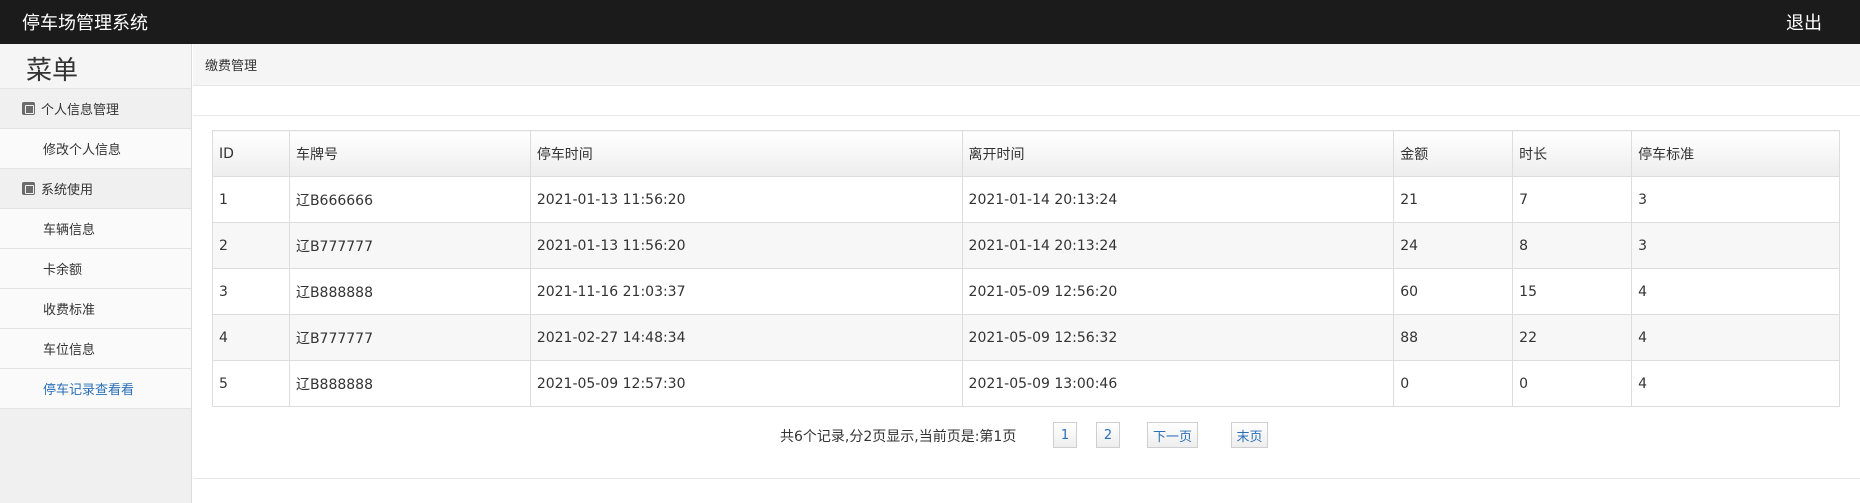  What do you see at coordinates (1572, 245) in the screenshot?
I see `cell-duration: 8` at bounding box center [1572, 245].